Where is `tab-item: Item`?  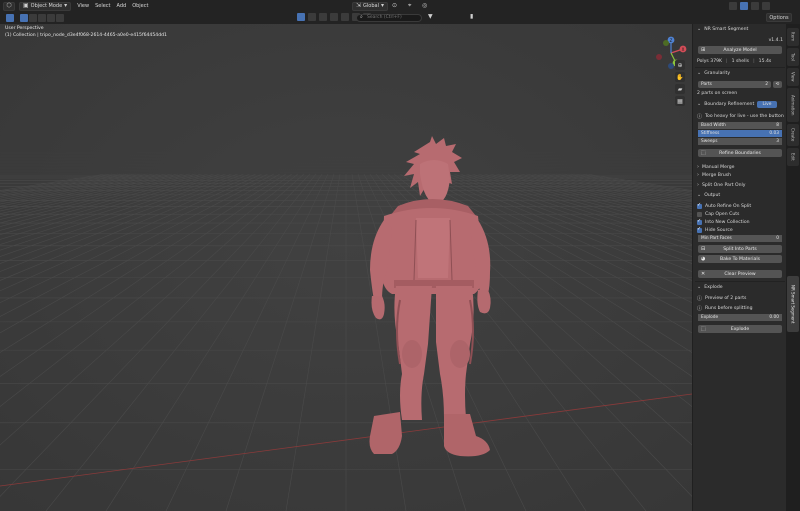
tab-item: Item is located at coordinates (793, 37).